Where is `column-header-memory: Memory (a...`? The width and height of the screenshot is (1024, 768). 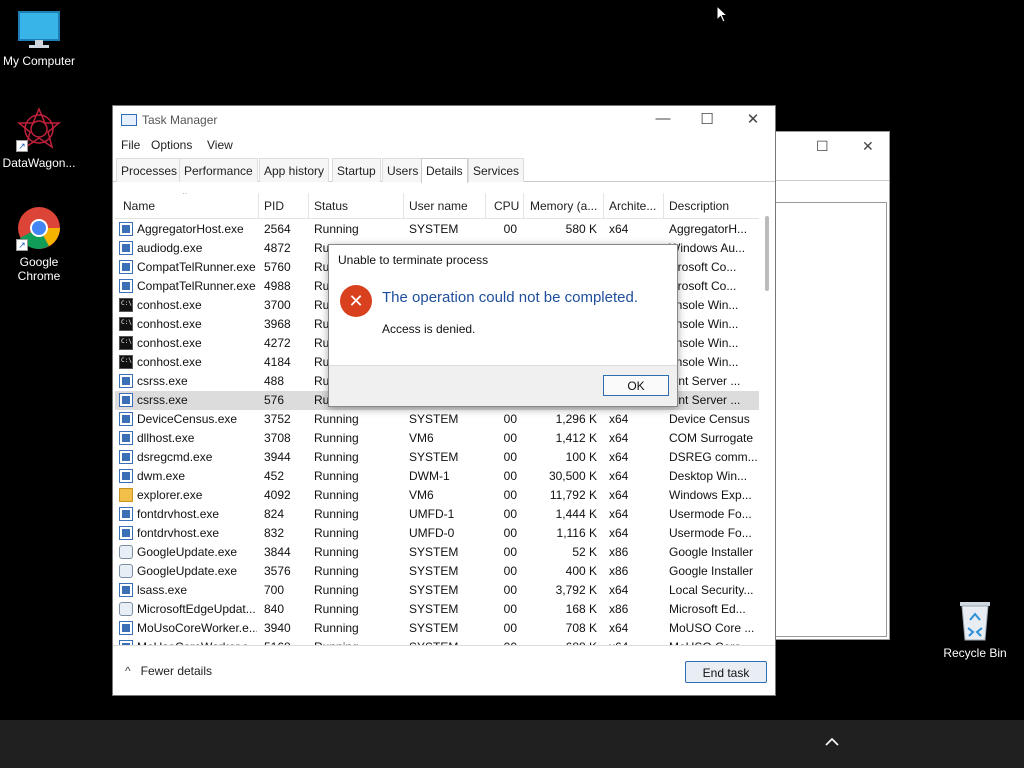 column-header-memory: Memory (a... is located at coordinates (566, 209).